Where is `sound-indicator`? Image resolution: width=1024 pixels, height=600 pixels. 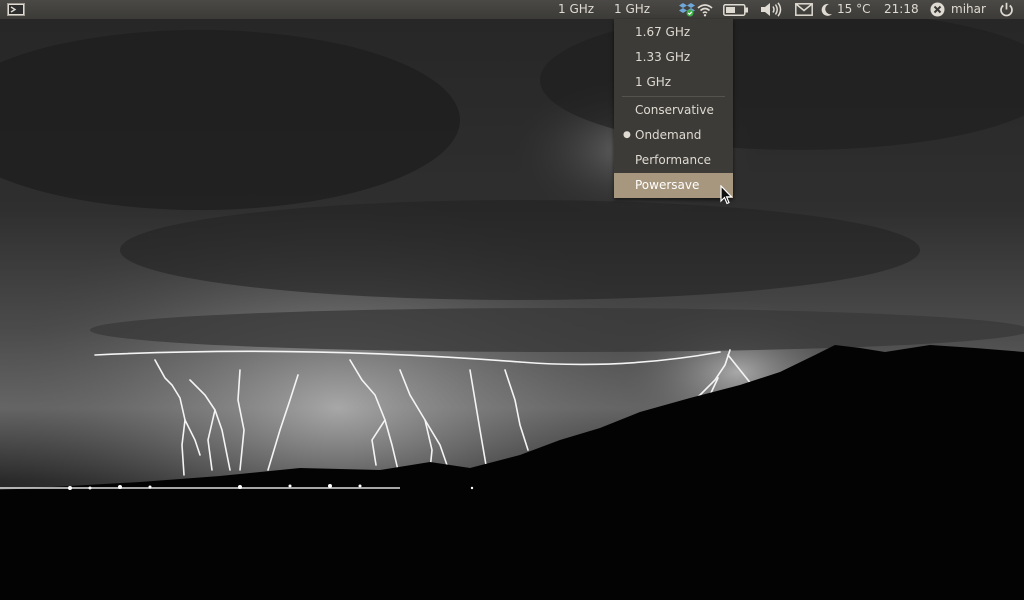
sound-indicator is located at coordinates (771, 9).